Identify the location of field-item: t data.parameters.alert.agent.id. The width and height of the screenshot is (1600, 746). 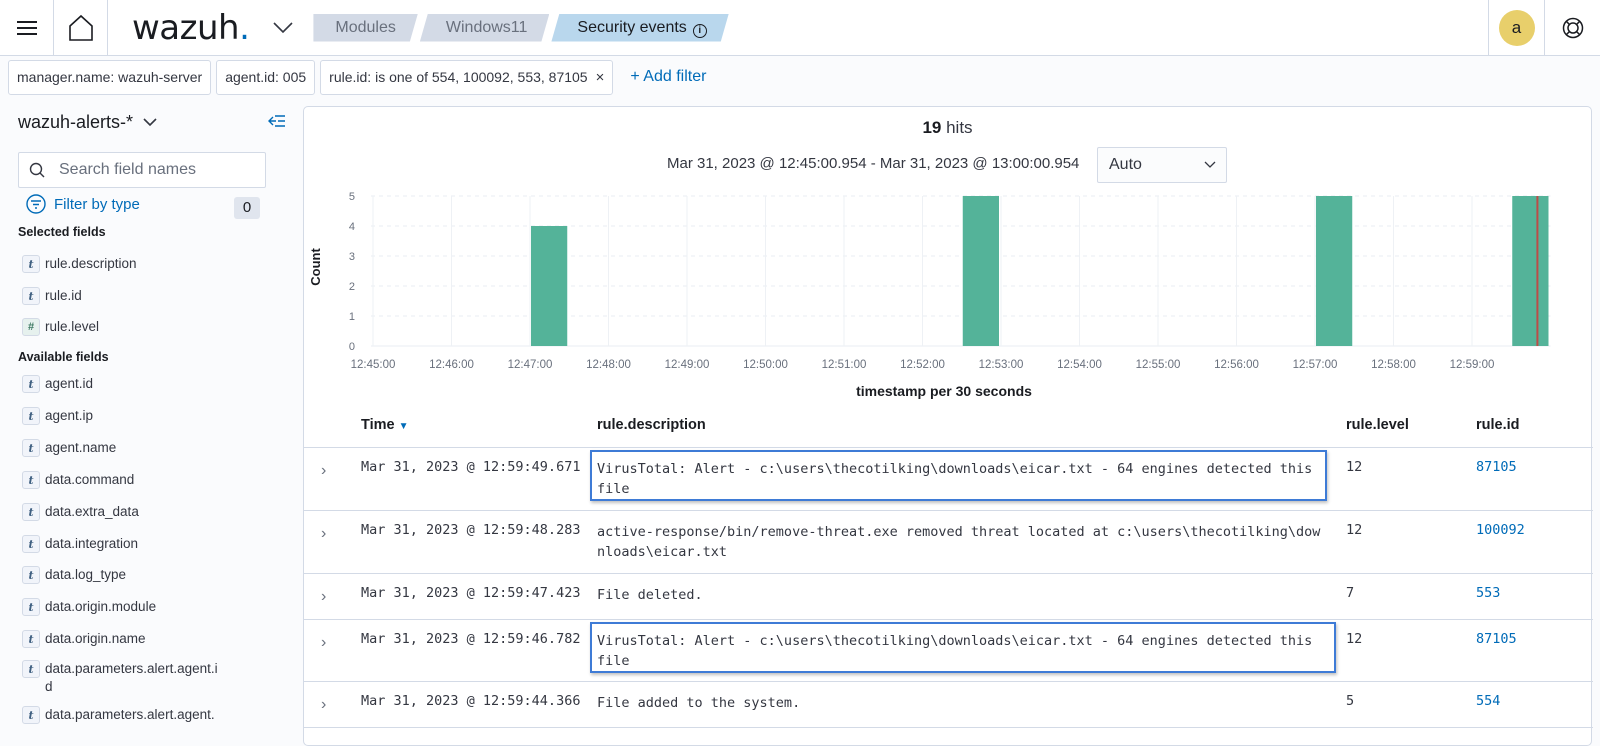
(123, 678).